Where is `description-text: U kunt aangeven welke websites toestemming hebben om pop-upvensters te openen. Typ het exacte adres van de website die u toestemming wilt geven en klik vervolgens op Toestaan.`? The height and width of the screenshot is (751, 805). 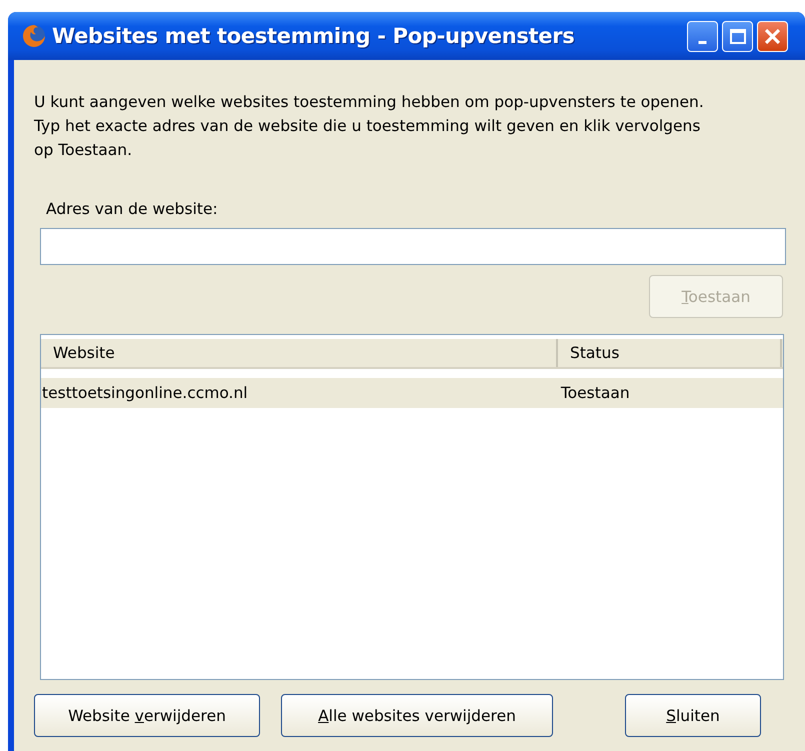
description-text: U kunt aangeven welke websites toestemming hebben om pop-upvensters te openen. Typ het exacte adres van de website die u toestemming wilt geven en klik vervolgens op Toestaan. is located at coordinates (369, 126).